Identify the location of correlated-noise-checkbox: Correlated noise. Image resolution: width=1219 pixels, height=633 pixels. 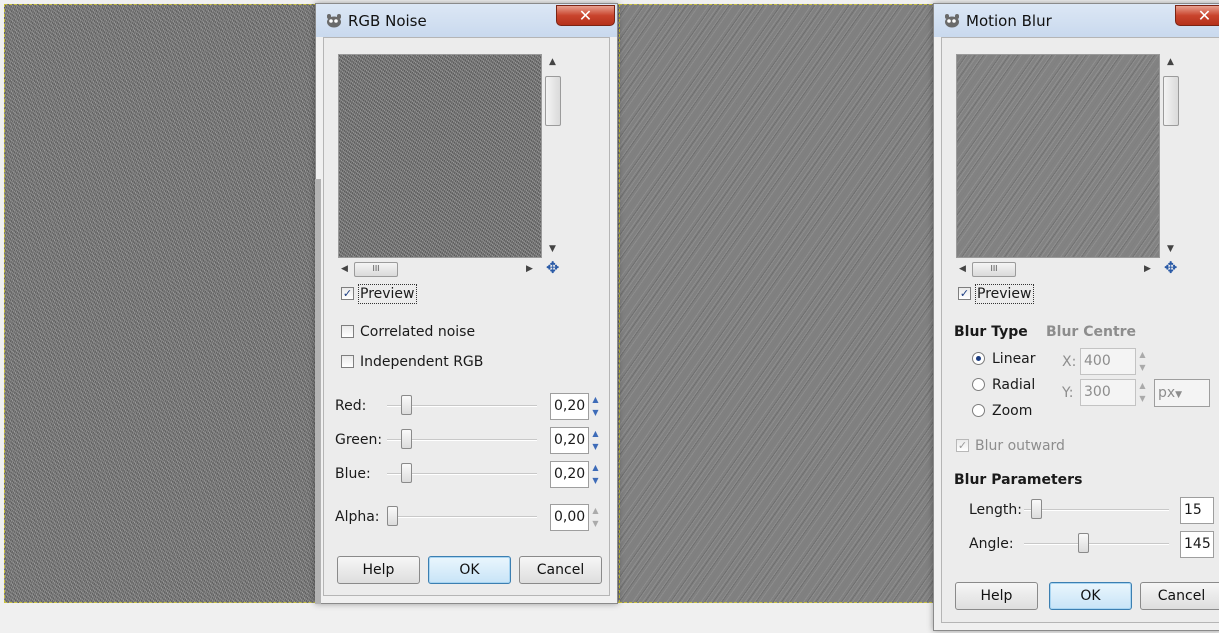
(408, 334).